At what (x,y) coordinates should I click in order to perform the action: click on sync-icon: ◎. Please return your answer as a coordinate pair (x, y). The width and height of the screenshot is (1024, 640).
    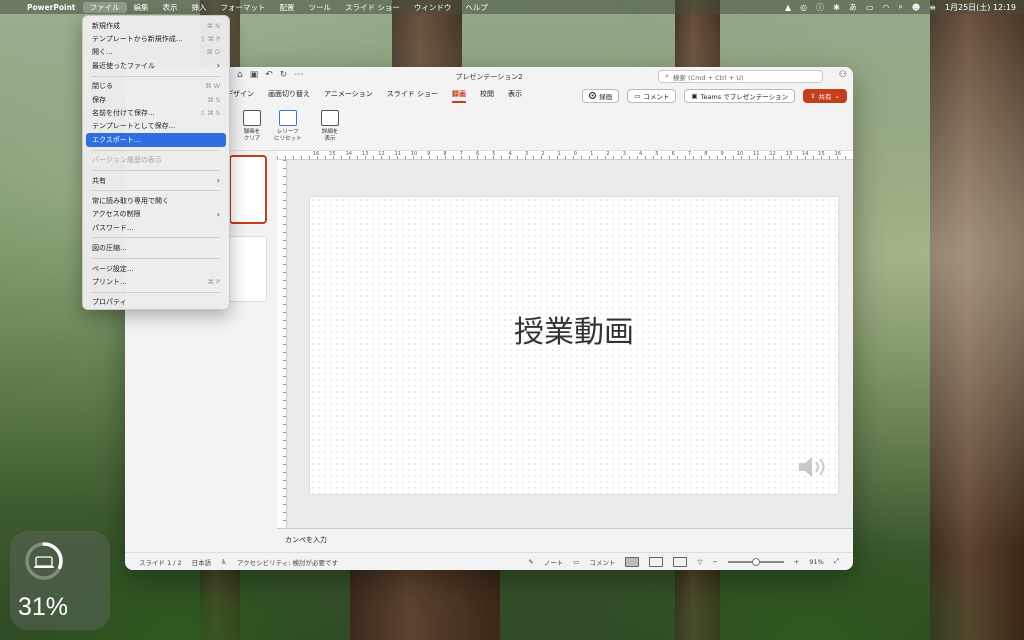
    Looking at the image, I should click on (803, 7).